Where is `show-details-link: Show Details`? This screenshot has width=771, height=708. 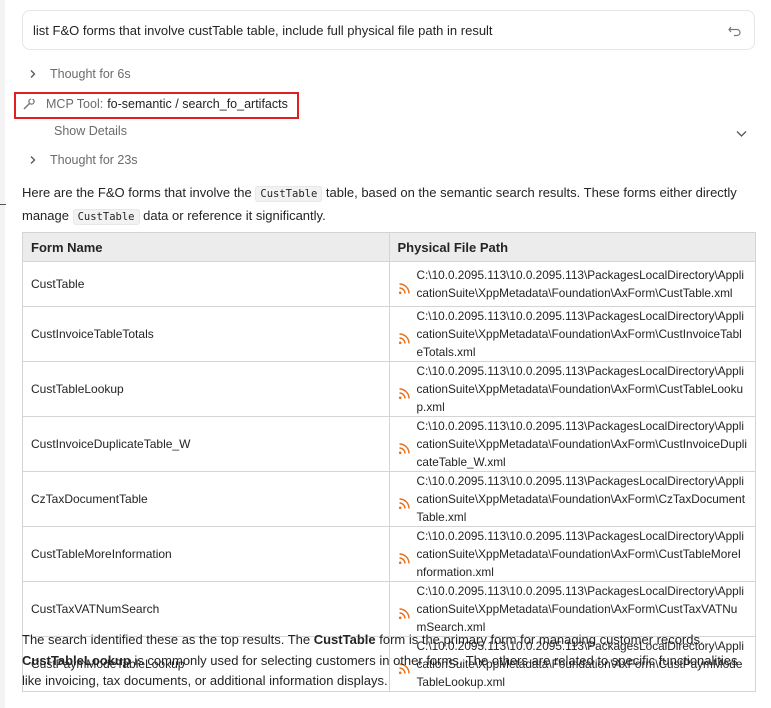 show-details-link: Show Details is located at coordinates (90, 131).